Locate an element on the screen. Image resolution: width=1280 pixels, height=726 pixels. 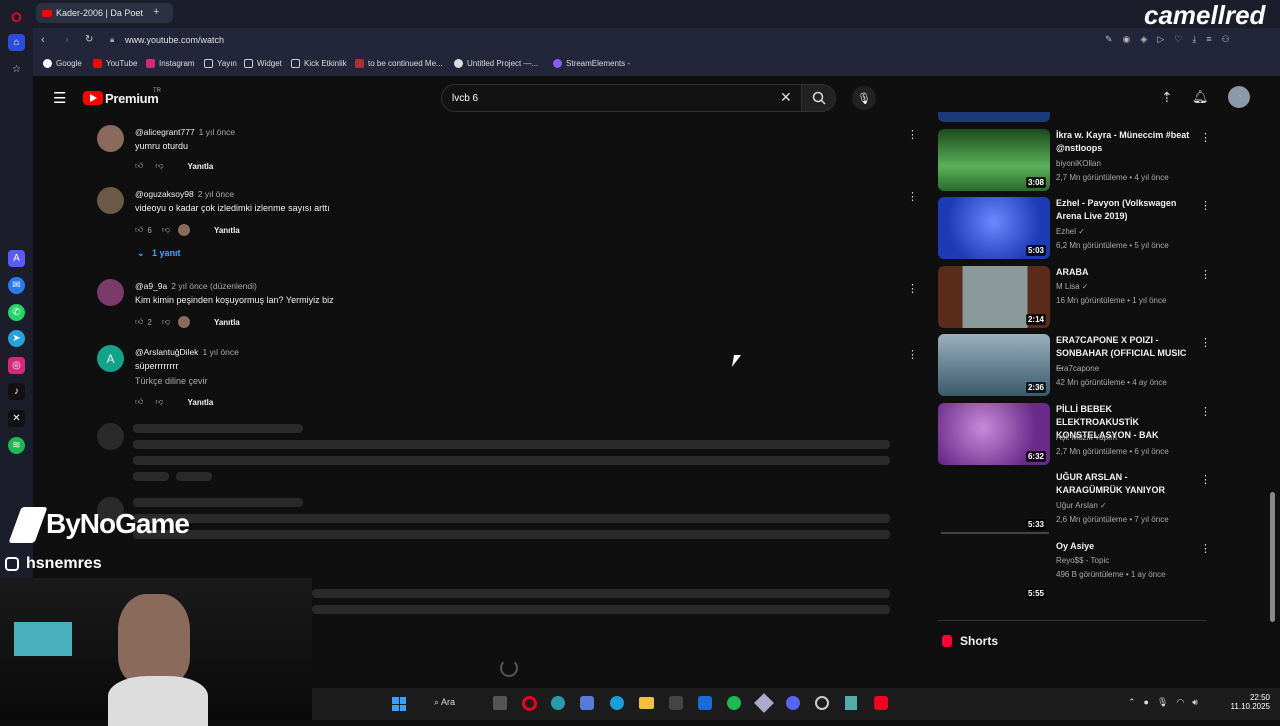
channel-name: Uğur Arslan ✓ is located at coordinates (1081, 505).